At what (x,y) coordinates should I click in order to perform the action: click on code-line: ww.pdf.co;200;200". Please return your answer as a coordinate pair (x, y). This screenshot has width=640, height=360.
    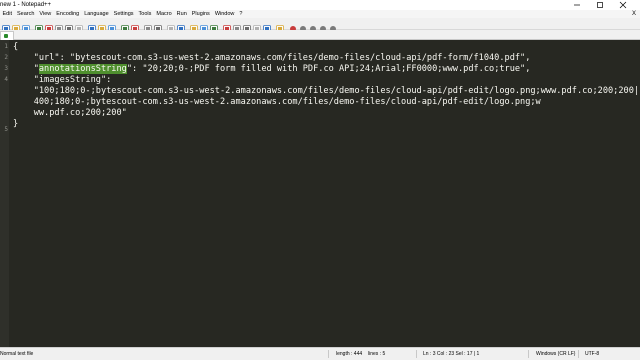
    Looking at the image, I should click on (70, 113).